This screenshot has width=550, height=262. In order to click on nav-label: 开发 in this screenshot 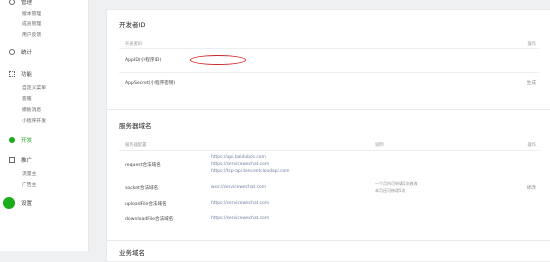, I will do `click(27, 141)`.